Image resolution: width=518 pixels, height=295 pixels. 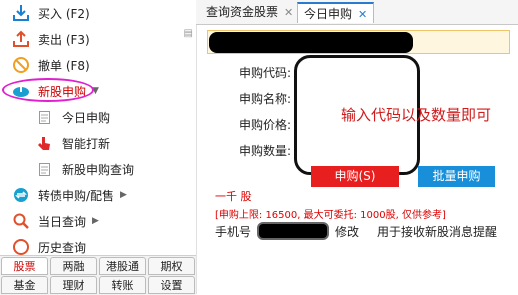 What do you see at coordinates (73, 266) in the screenshot?
I see `tab-margin: 两融` at bounding box center [73, 266].